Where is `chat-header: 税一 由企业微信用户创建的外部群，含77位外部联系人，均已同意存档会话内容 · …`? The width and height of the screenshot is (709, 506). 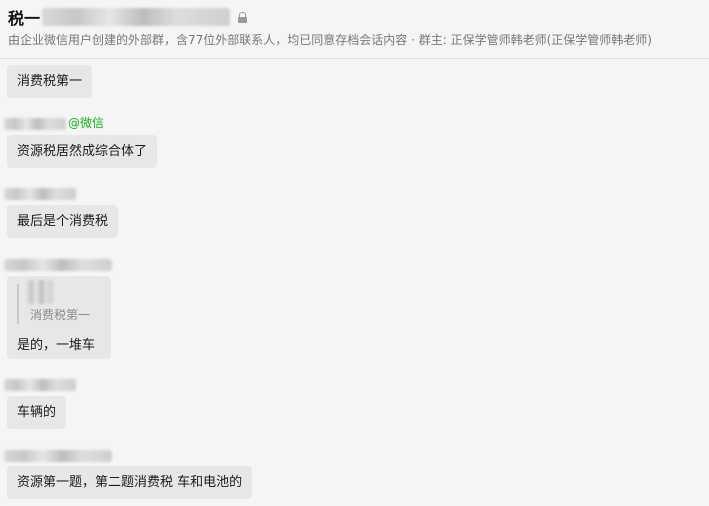 chat-header: 税一 由企业微信用户创建的外部群，含77位外部联系人，均已同意存档会话内容 · … is located at coordinates (354, 29).